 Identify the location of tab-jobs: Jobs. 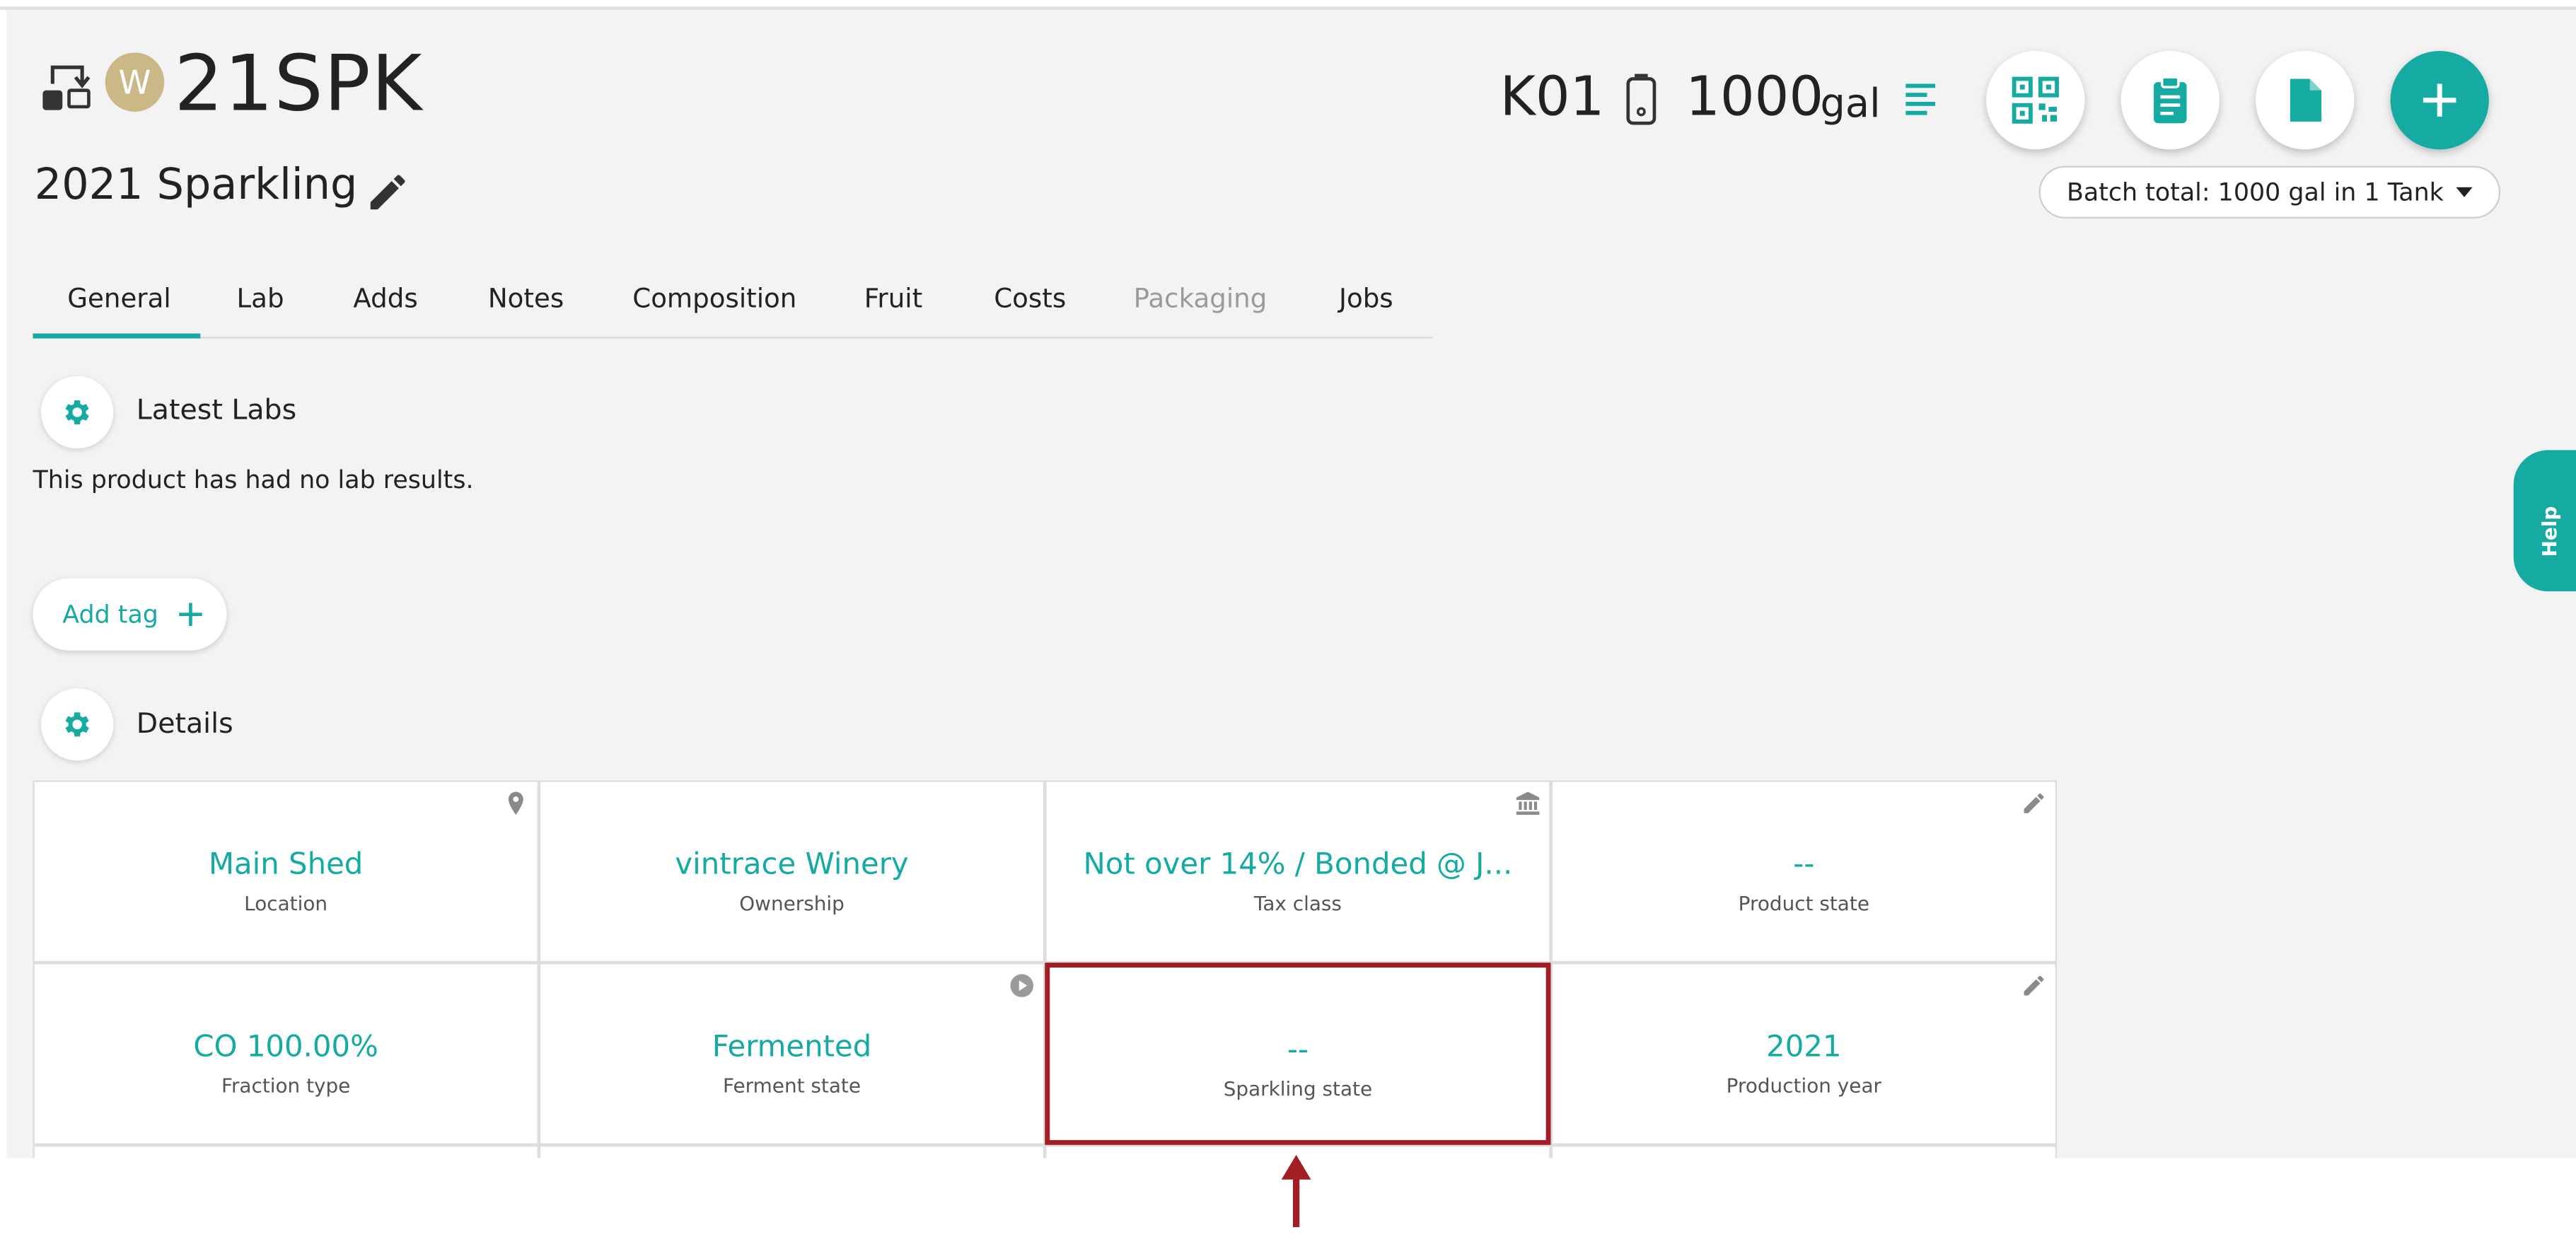
(1366, 298).